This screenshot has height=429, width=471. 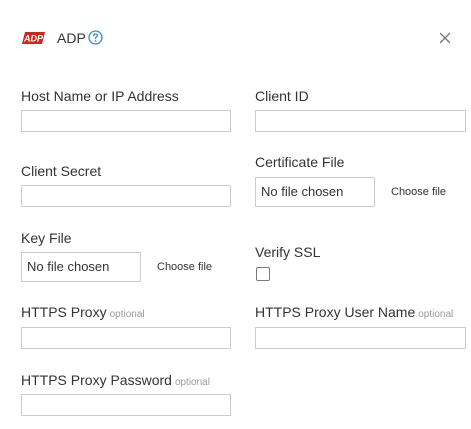 I want to click on client-id-label: Client ID, so click(x=282, y=96).